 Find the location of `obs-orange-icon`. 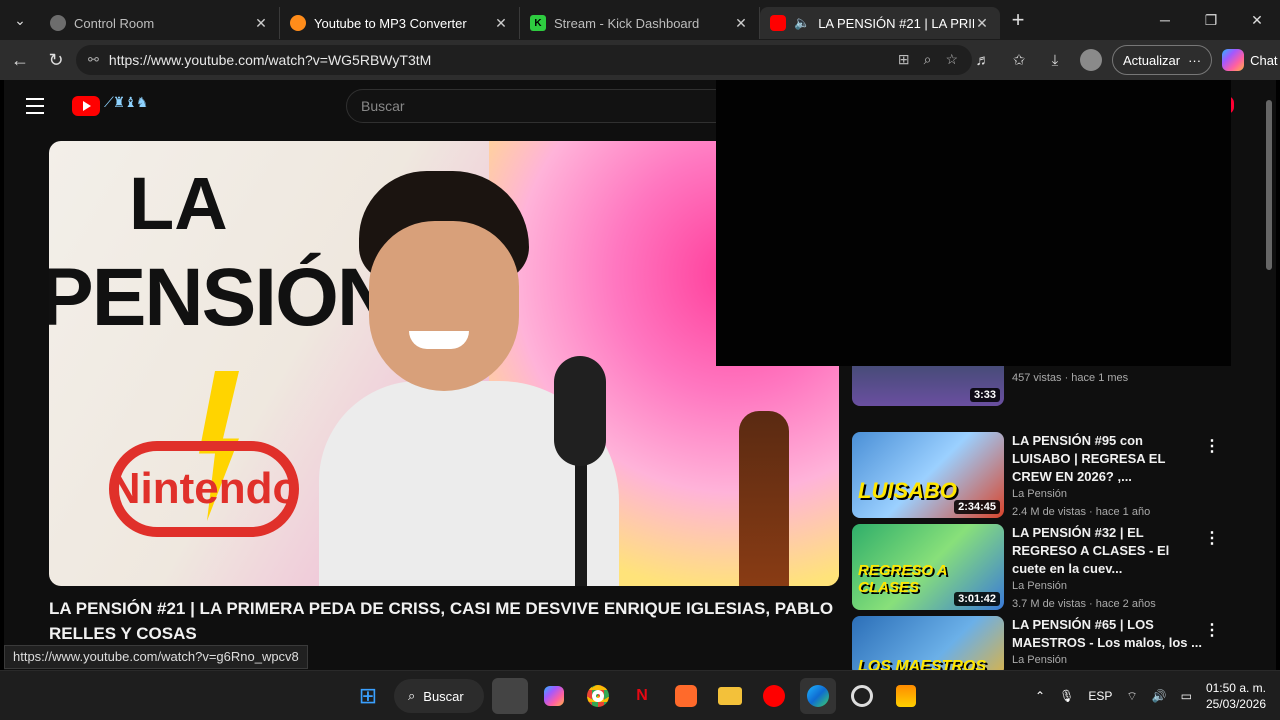

obs-orange-icon is located at coordinates (686, 696).